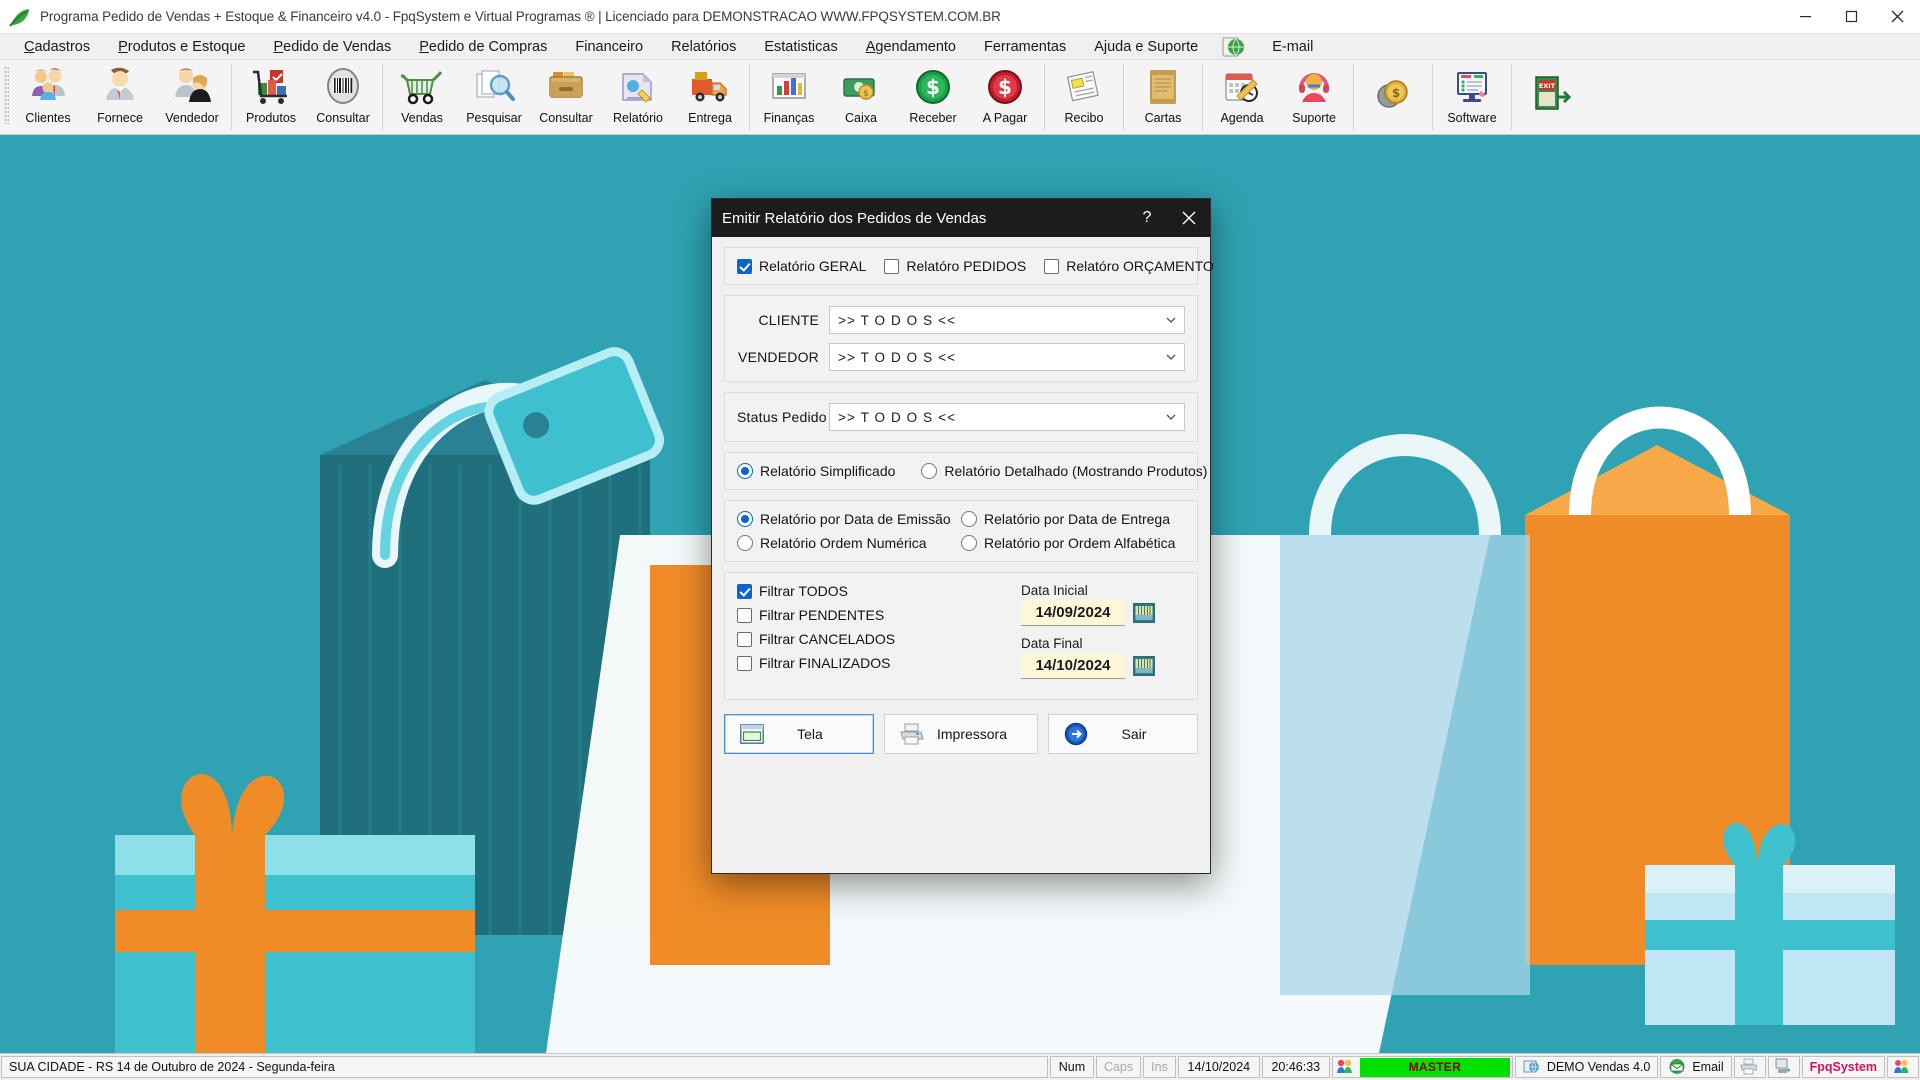 This screenshot has width=1920, height=1080. Describe the element at coordinates (789, 118) in the screenshot. I see `toolbar-label: Finanças` at that location.